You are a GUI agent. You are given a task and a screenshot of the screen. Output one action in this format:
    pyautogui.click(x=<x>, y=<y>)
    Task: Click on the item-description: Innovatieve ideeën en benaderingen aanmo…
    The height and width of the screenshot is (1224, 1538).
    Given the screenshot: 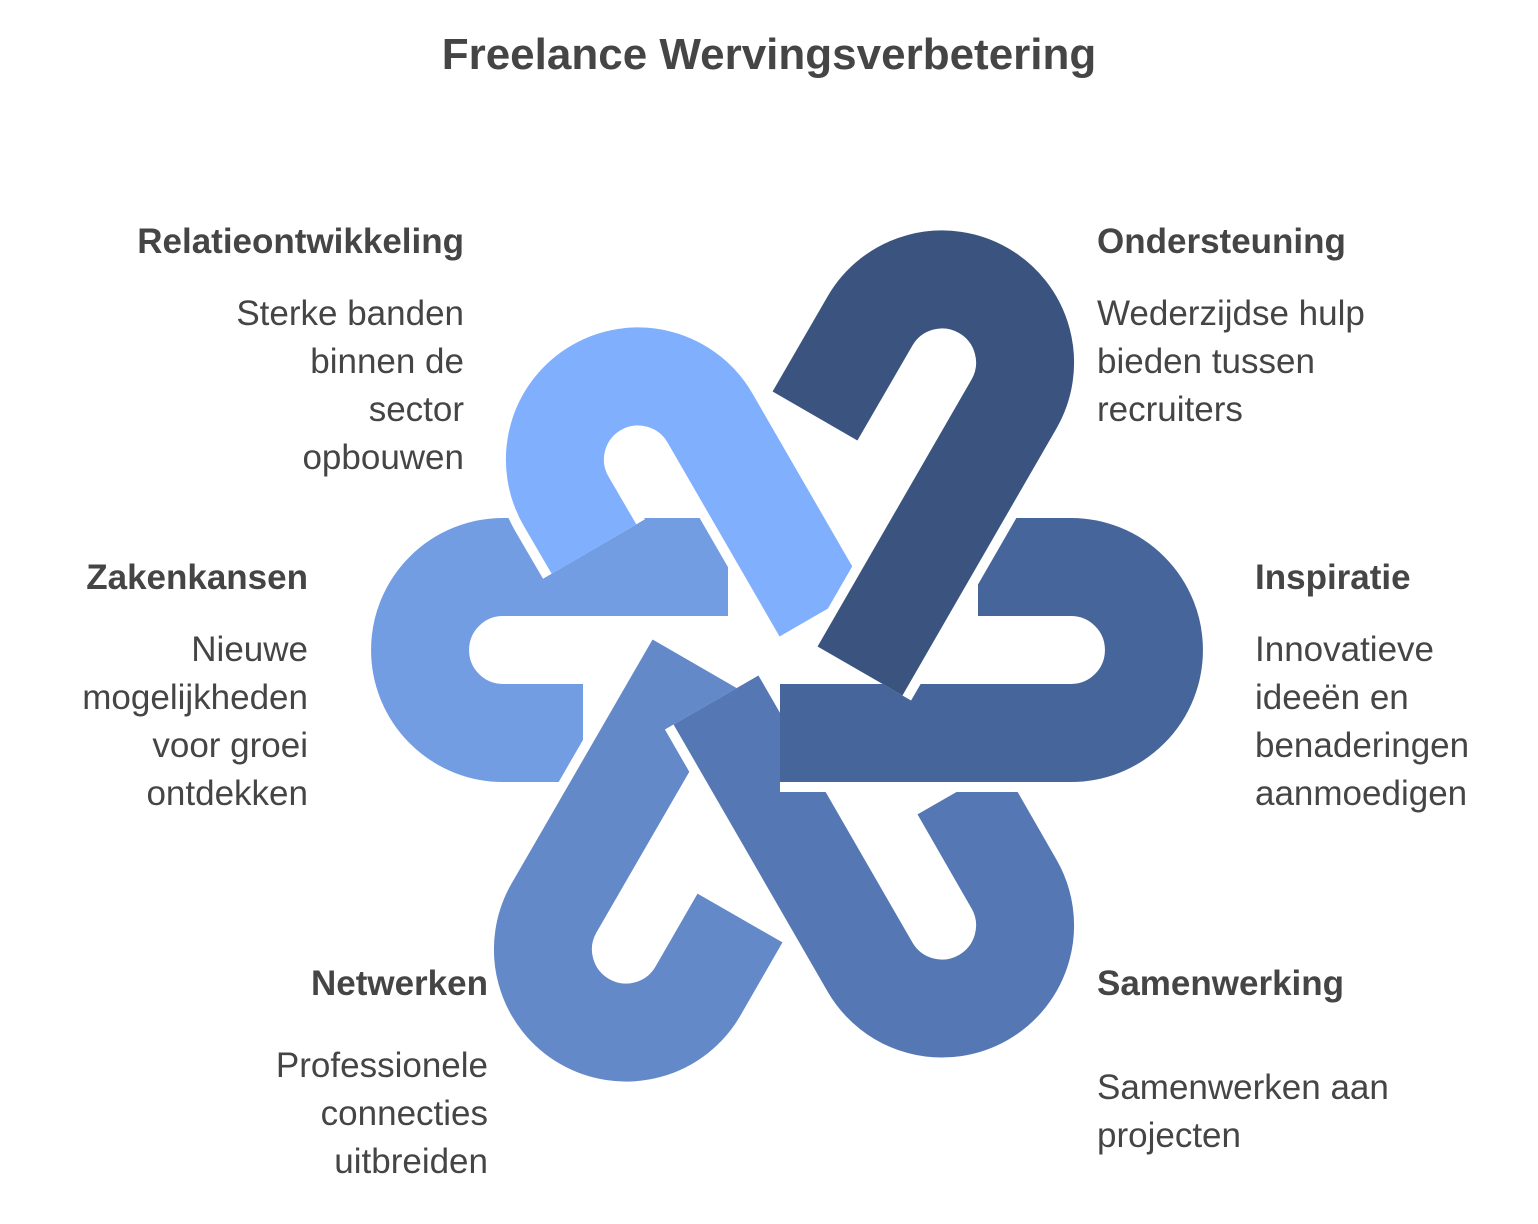 What is the action you would take?
    pyautogui.click(x=1362, y=721)
    